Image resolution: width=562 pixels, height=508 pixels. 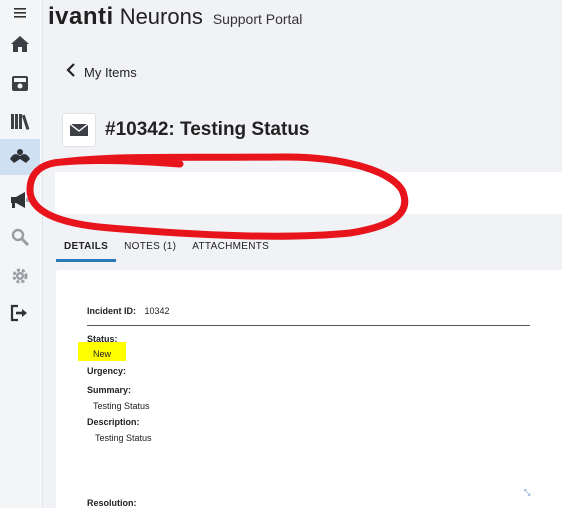 I want to click on resolution-label: Resolution:, so click(x=112, y=503).